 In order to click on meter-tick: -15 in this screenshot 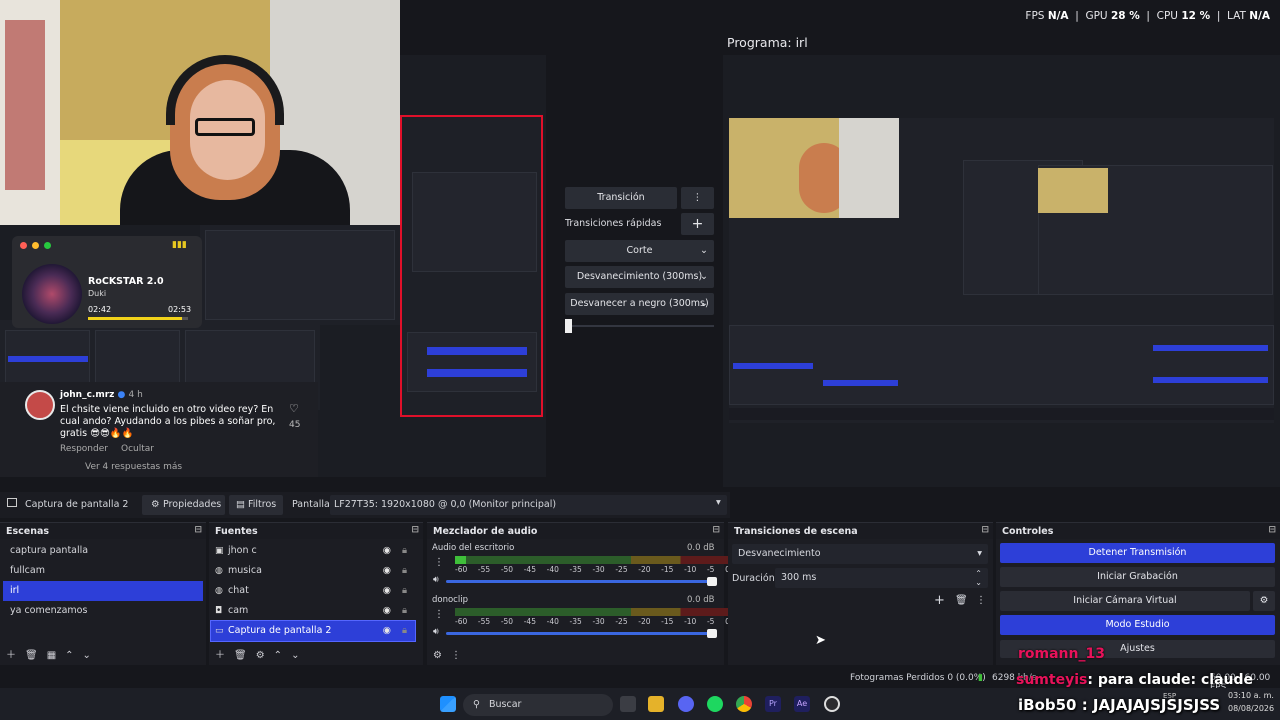, I will do `click(667, 621)`.